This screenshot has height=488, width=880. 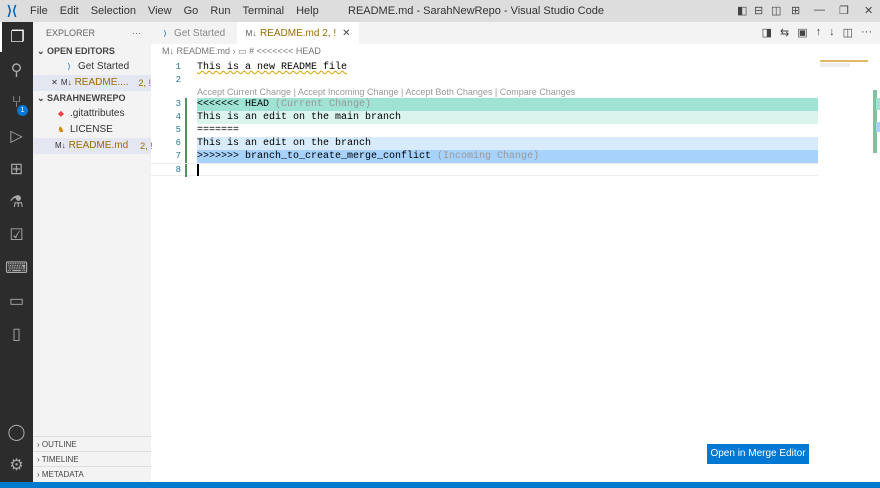 What do you see at coordinates (819, 10) in the screenshot?
I see `minimize-button: —` at bounding box center [819, 10].